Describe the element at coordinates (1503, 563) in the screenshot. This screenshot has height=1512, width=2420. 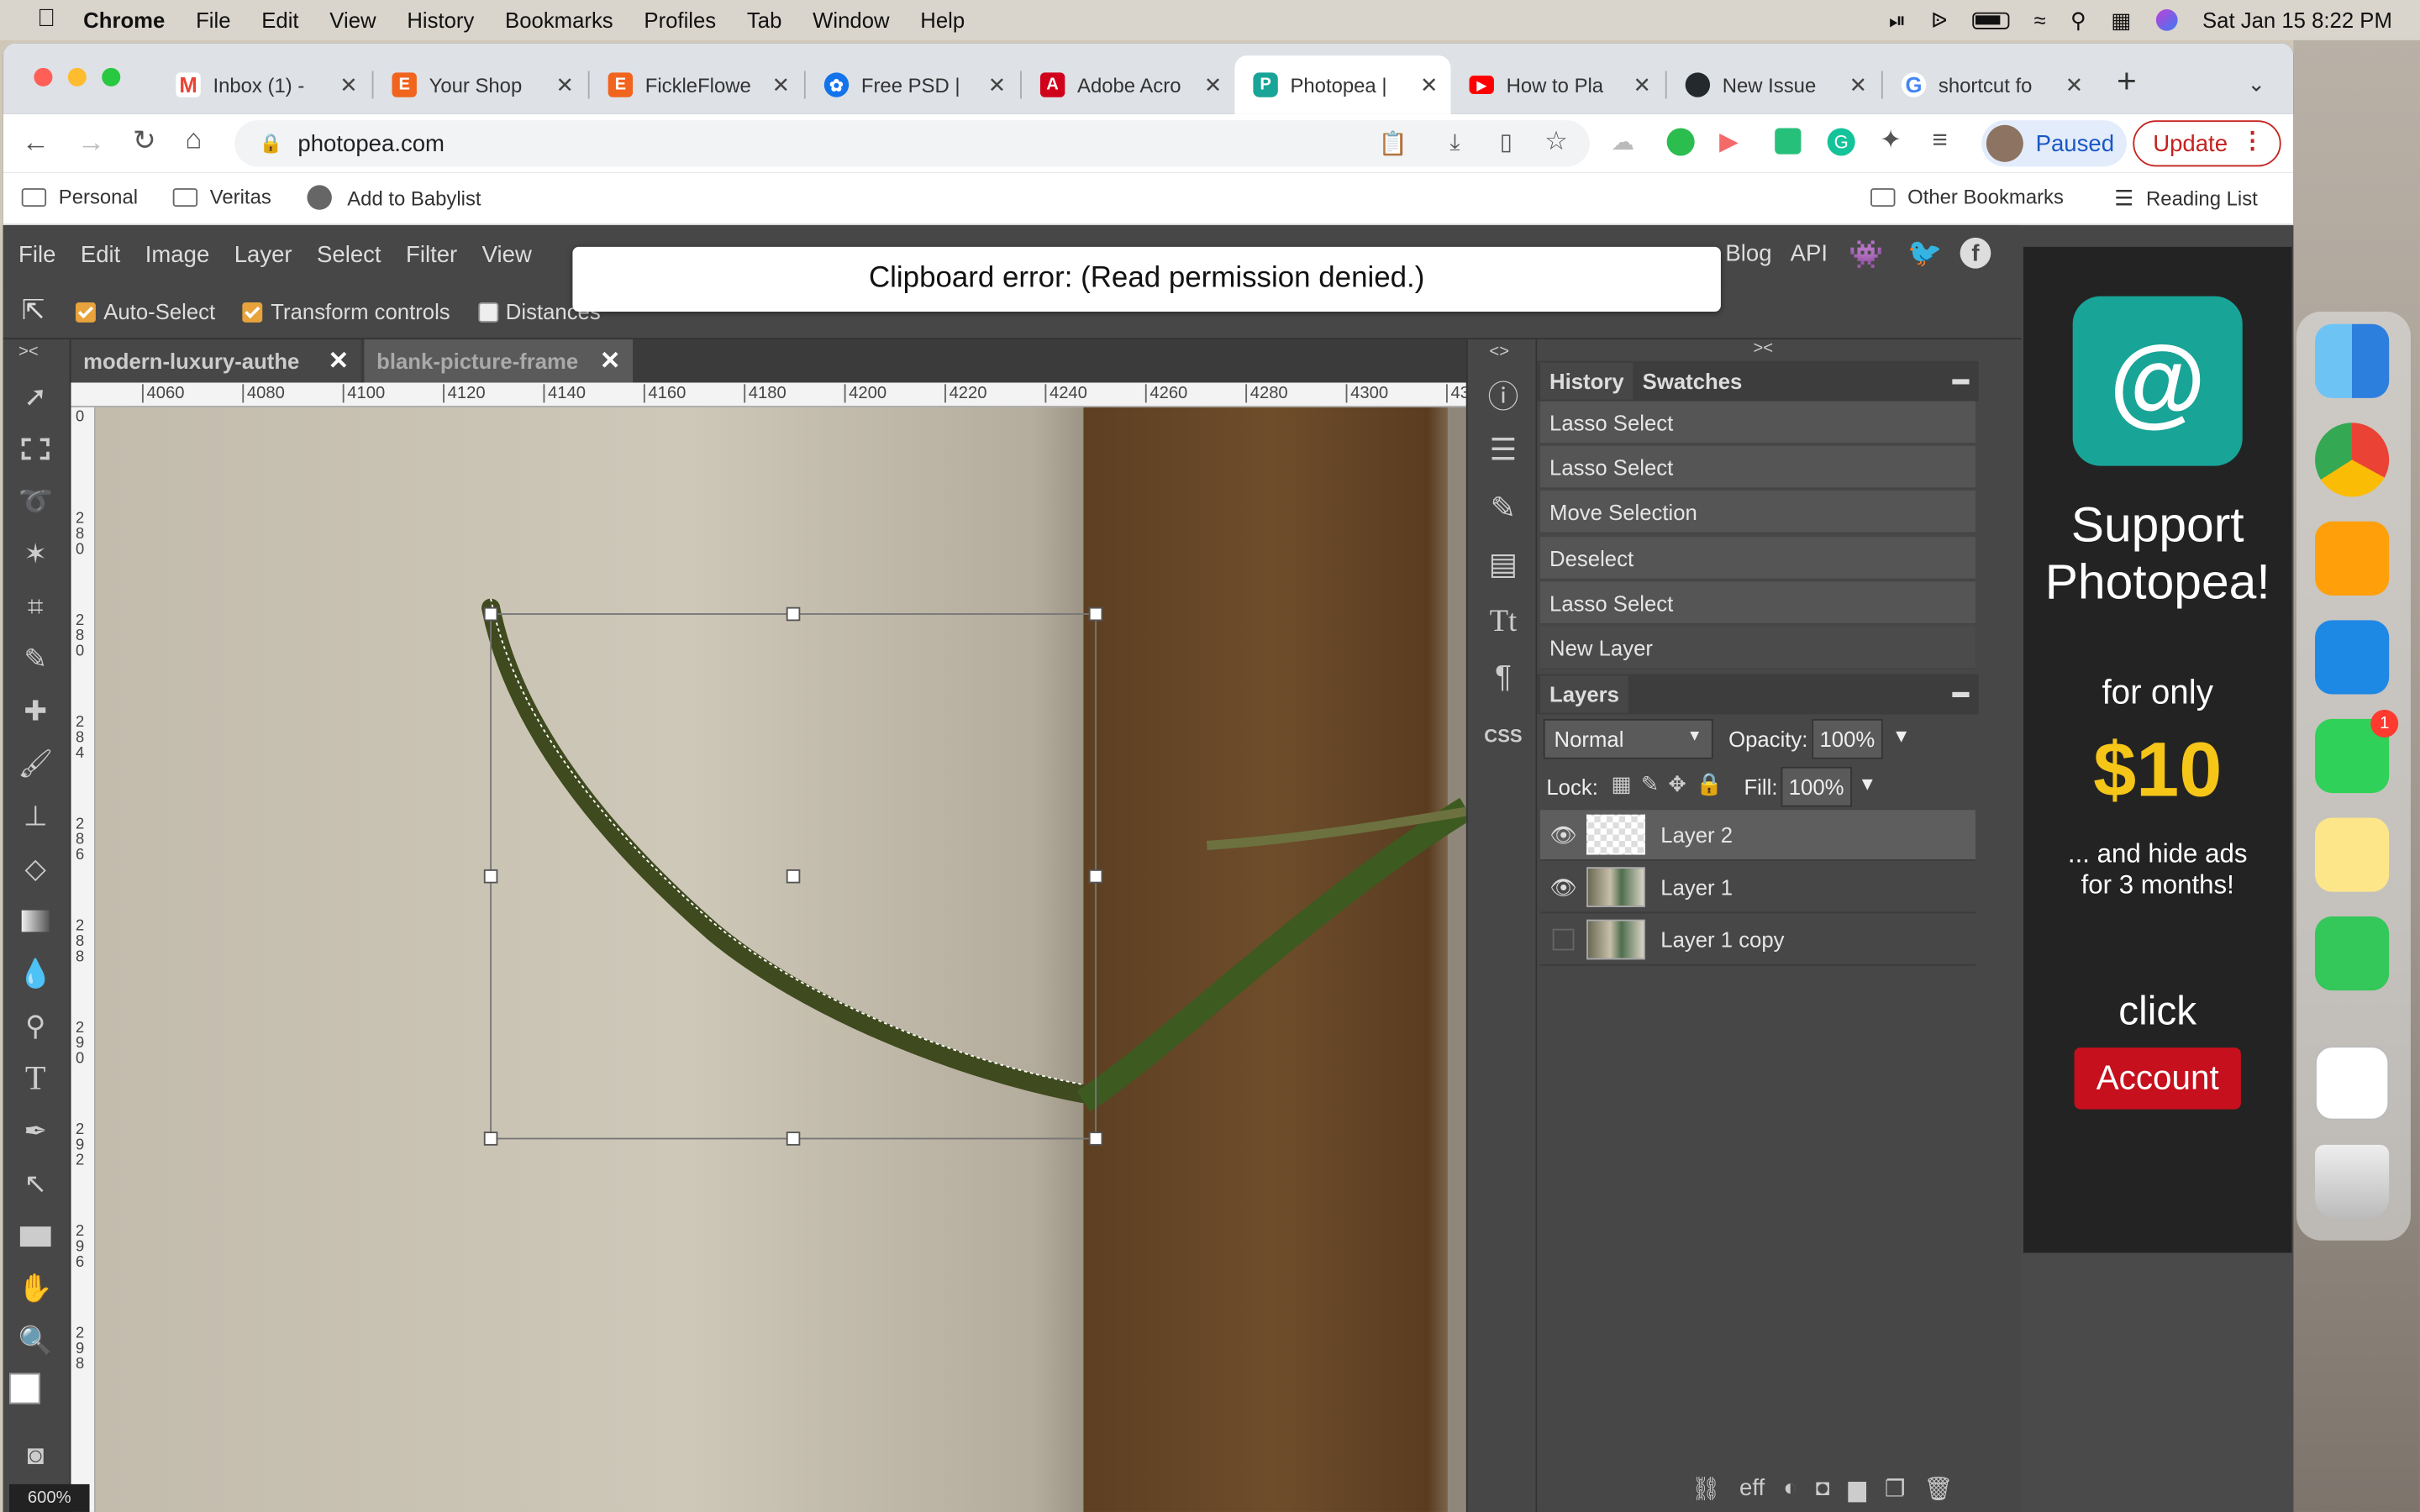
I see `properties-icon: ▤` at that location.